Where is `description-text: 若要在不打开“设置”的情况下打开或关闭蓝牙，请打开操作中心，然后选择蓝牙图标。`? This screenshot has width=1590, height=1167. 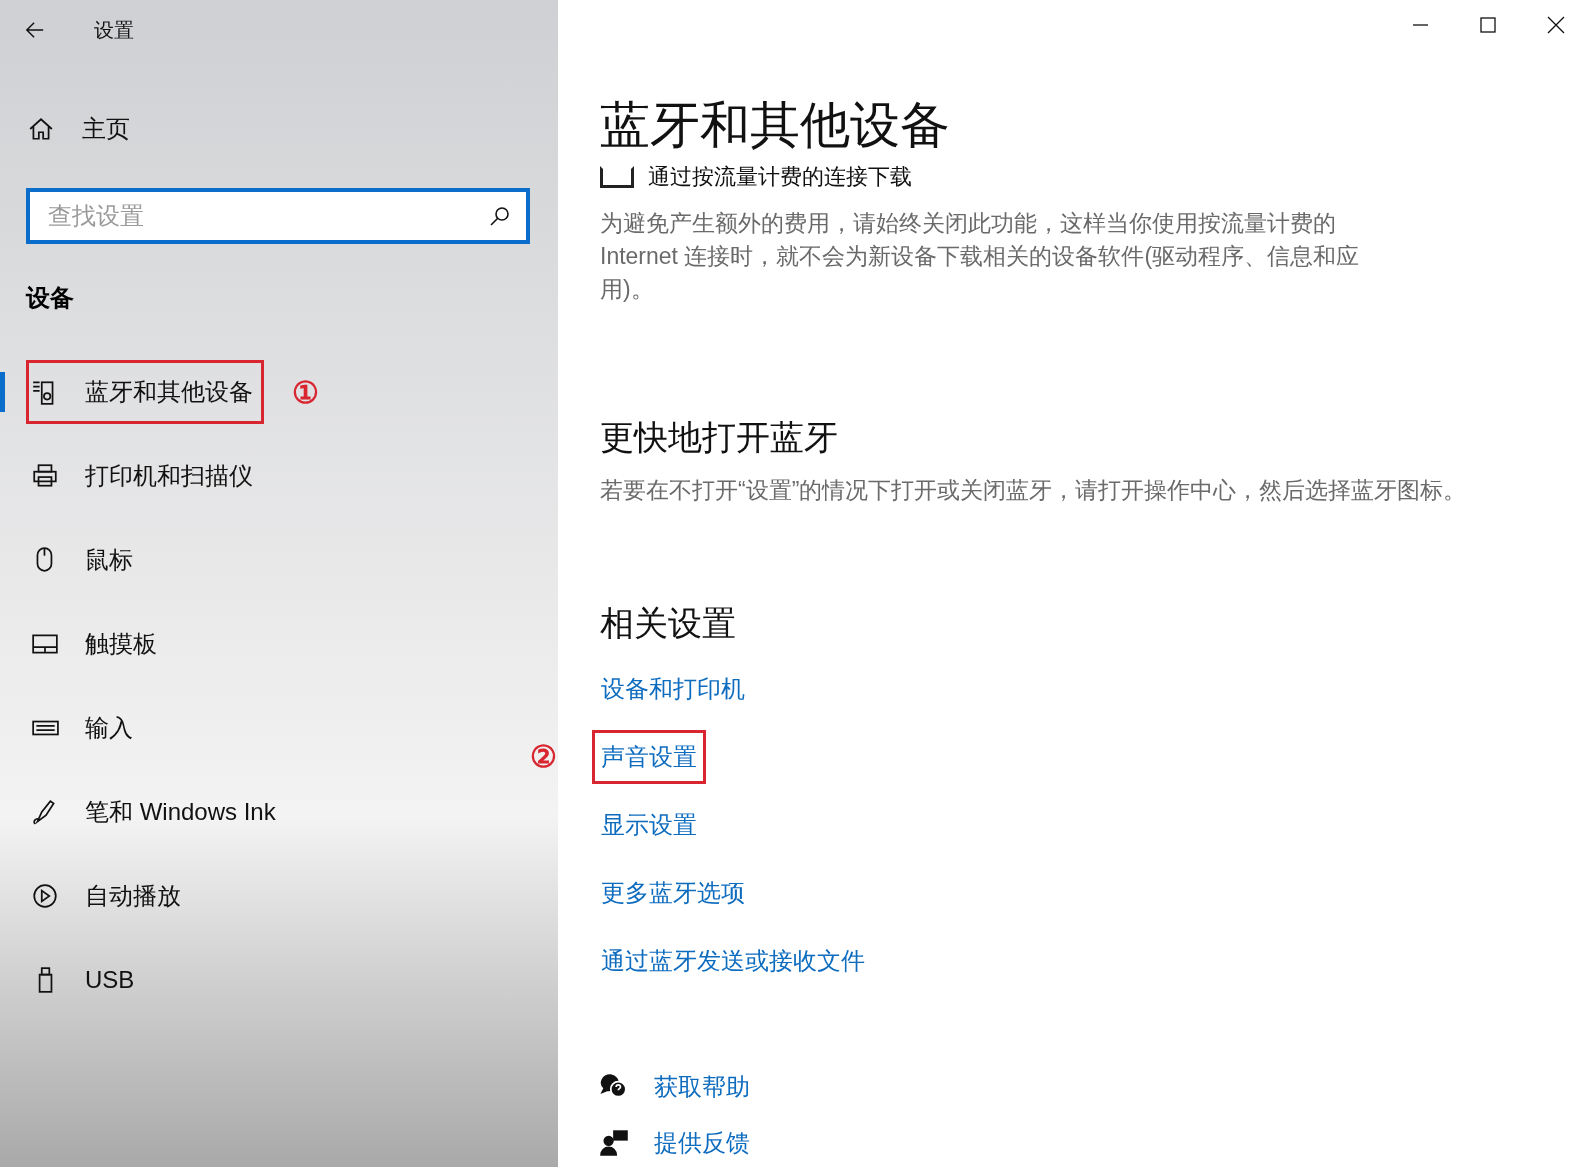
description-text: 若要在不打开“设置”的情况下打开或关闭蓝牙，请打开操作中心，然后选择蓝牙图标。 is located at coordinates (1033, 490).